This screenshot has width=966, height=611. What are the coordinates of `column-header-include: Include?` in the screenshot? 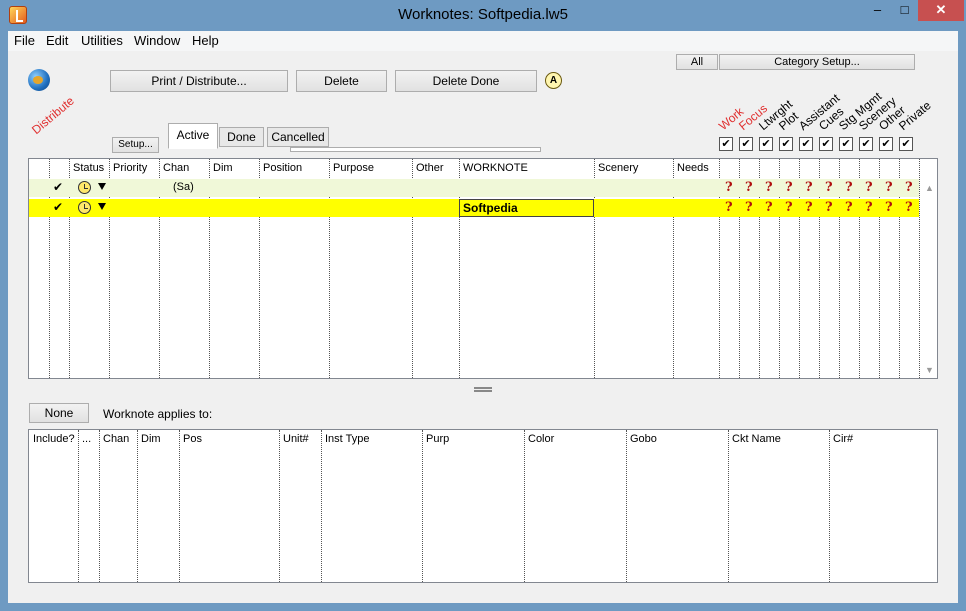 It's located at (54, 439).